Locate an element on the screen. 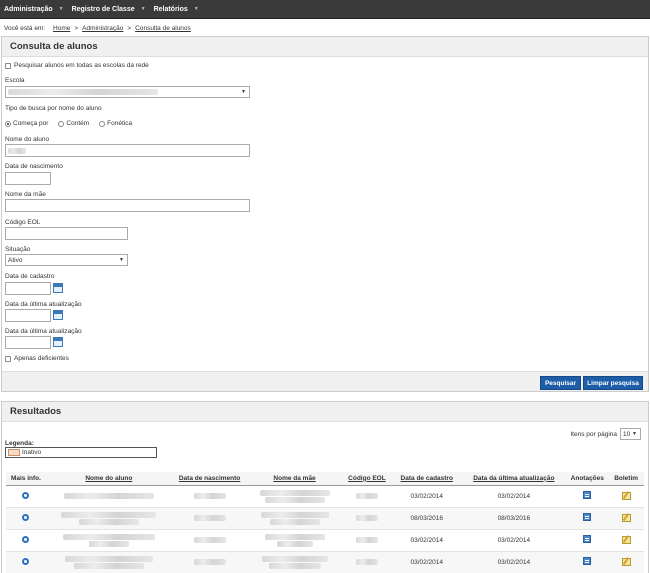 Image resolution: width=650 pixels, height=573 pixels. breadcrumb-consulta: Consulta de alunos is located at coordinates (163, 28).